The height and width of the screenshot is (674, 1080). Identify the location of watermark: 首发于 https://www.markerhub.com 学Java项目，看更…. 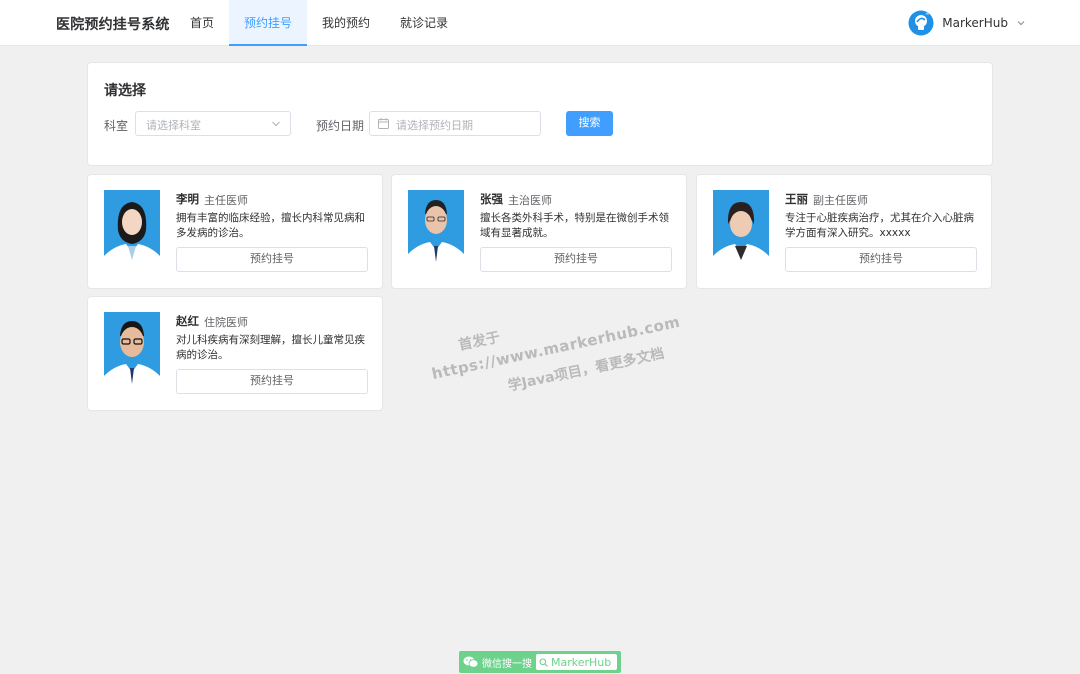
(570, 350).